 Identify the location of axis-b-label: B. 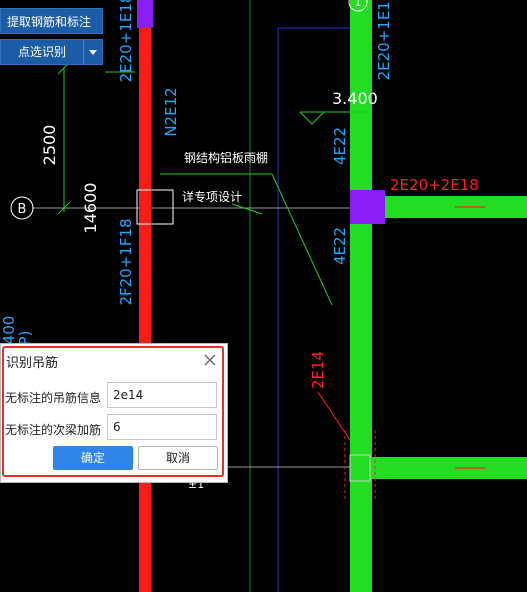
(22, 209).